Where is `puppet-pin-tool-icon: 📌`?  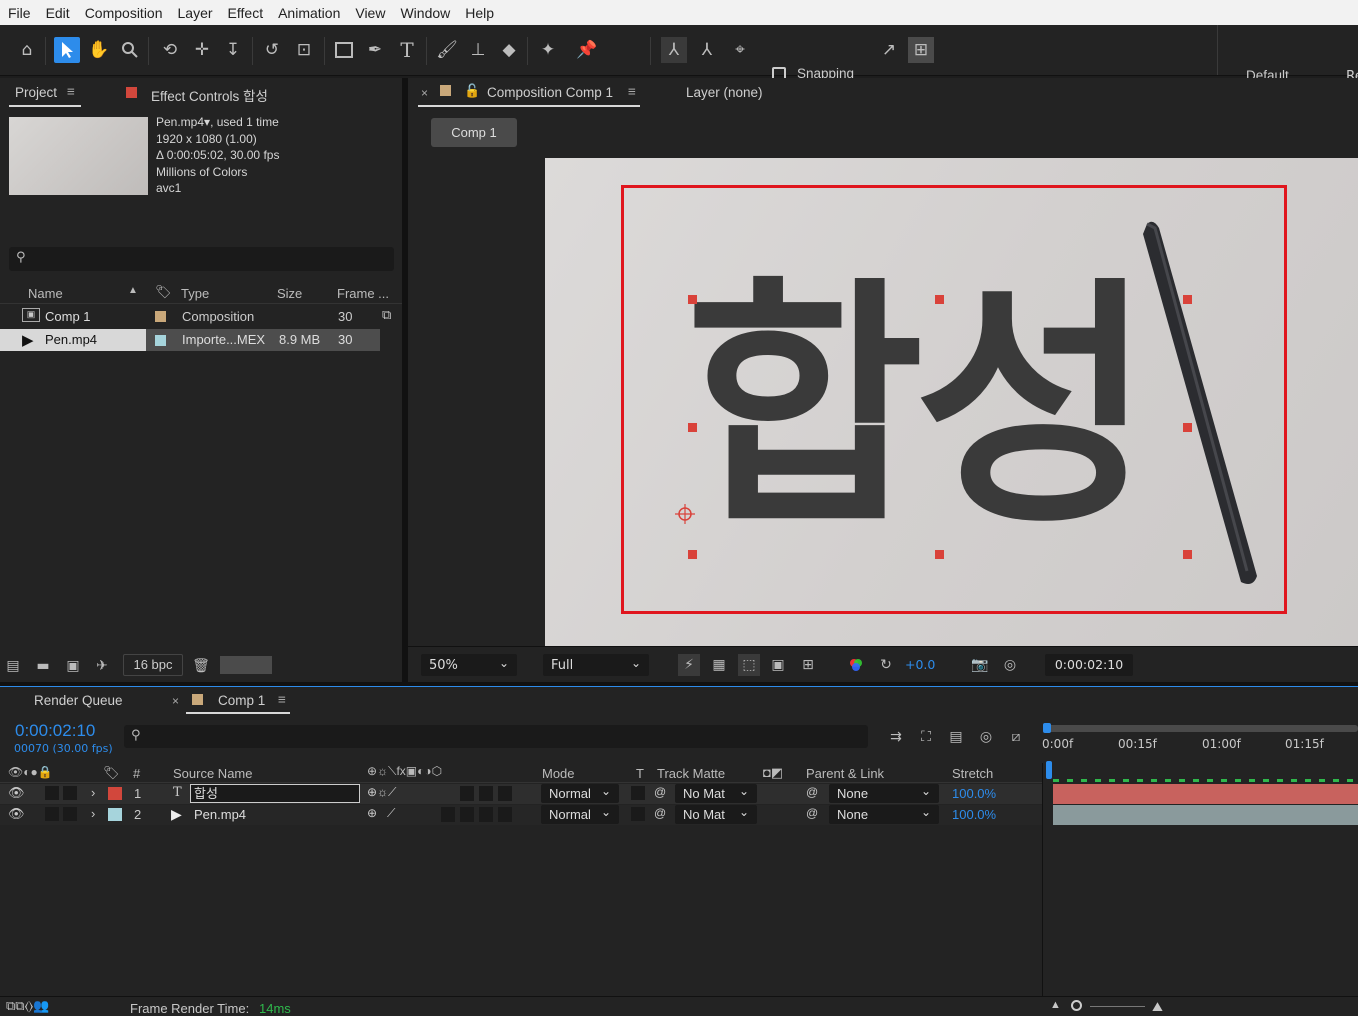
puppet-pin-tool-icon: 📌 is located at coordinates (587, 50).